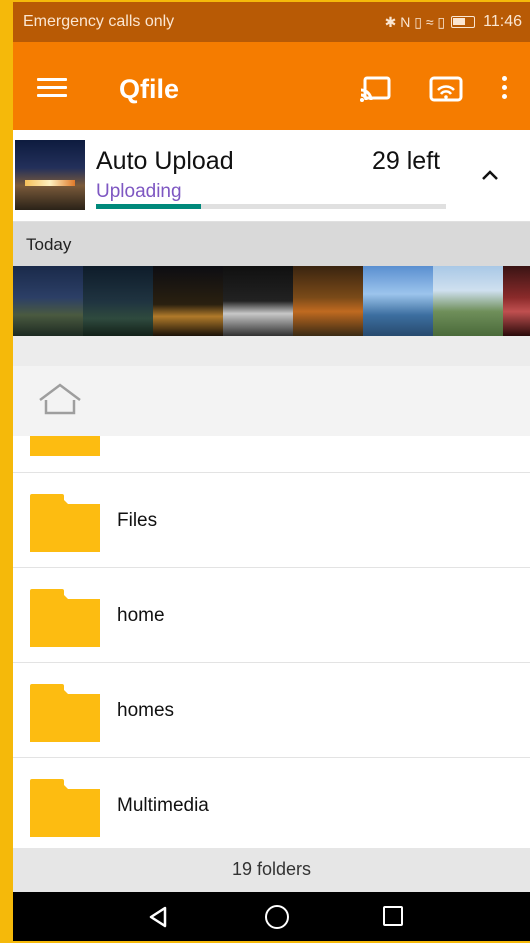  What do you see at coordinates (271, 454) in the screenshot?
I see `list-item` at bounding box center [271, 454].